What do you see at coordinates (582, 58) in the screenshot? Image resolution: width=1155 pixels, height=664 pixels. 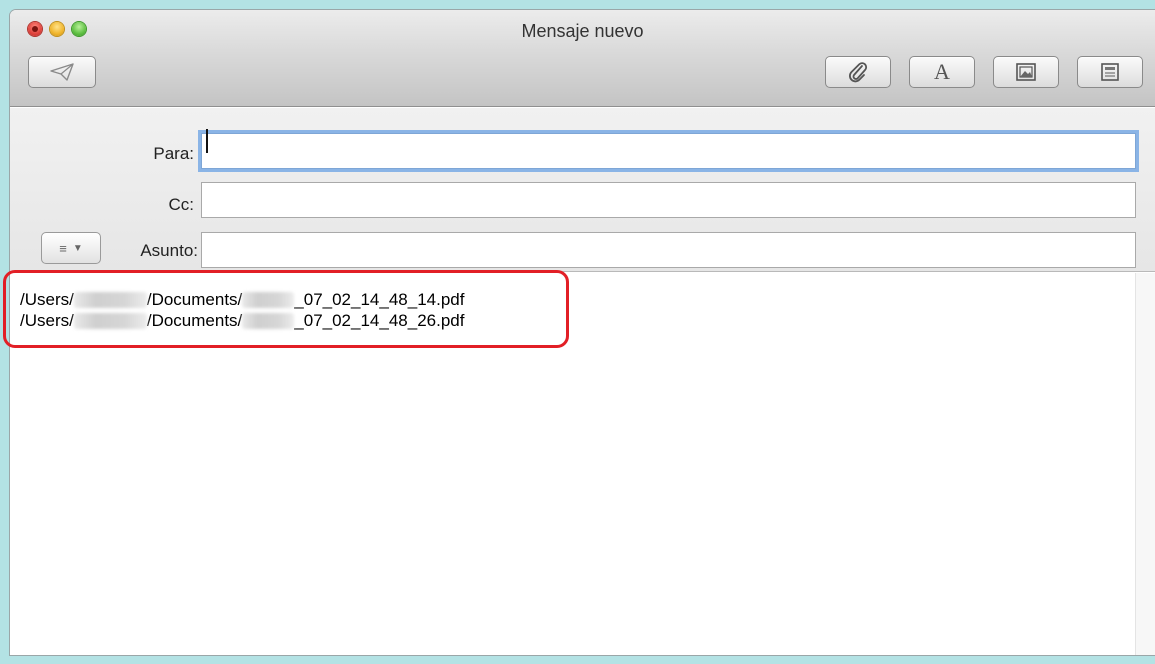 I see `titlebar: Mensaje nuevo A` at bounding box center [582, 58].